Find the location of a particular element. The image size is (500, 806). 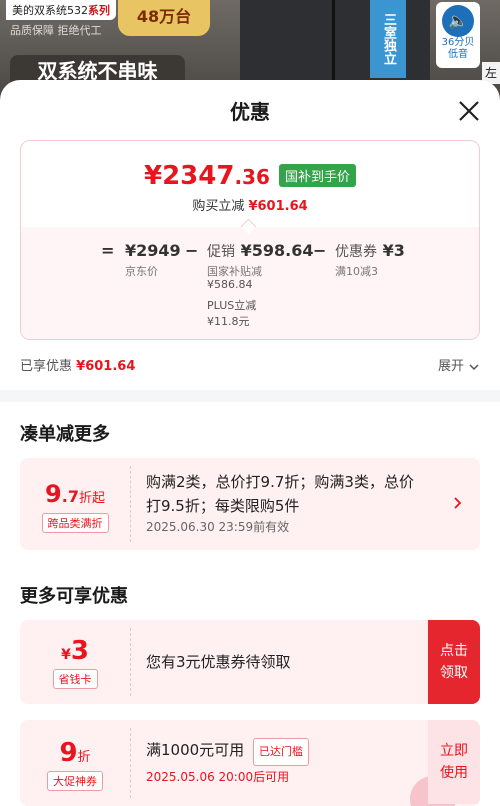

final-price-row: ¥2347.36 国补到手价 is located at coordinates (250, 176).